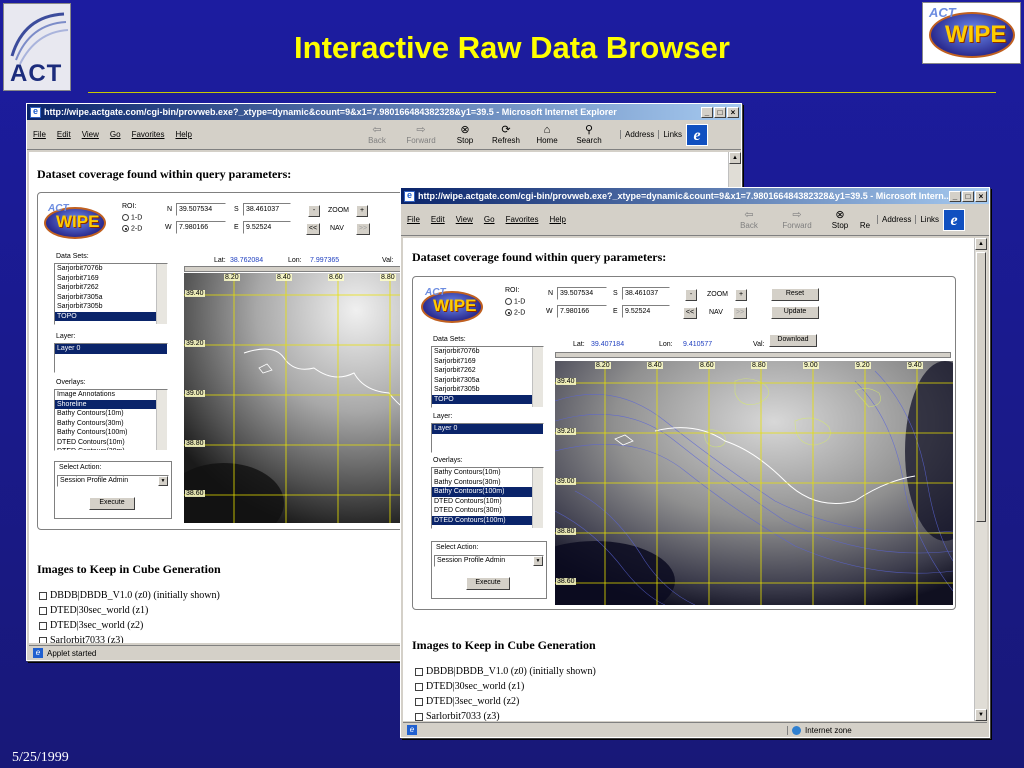  I want to click on overlay-item: DTED Contours(100m), so click(487, 520).